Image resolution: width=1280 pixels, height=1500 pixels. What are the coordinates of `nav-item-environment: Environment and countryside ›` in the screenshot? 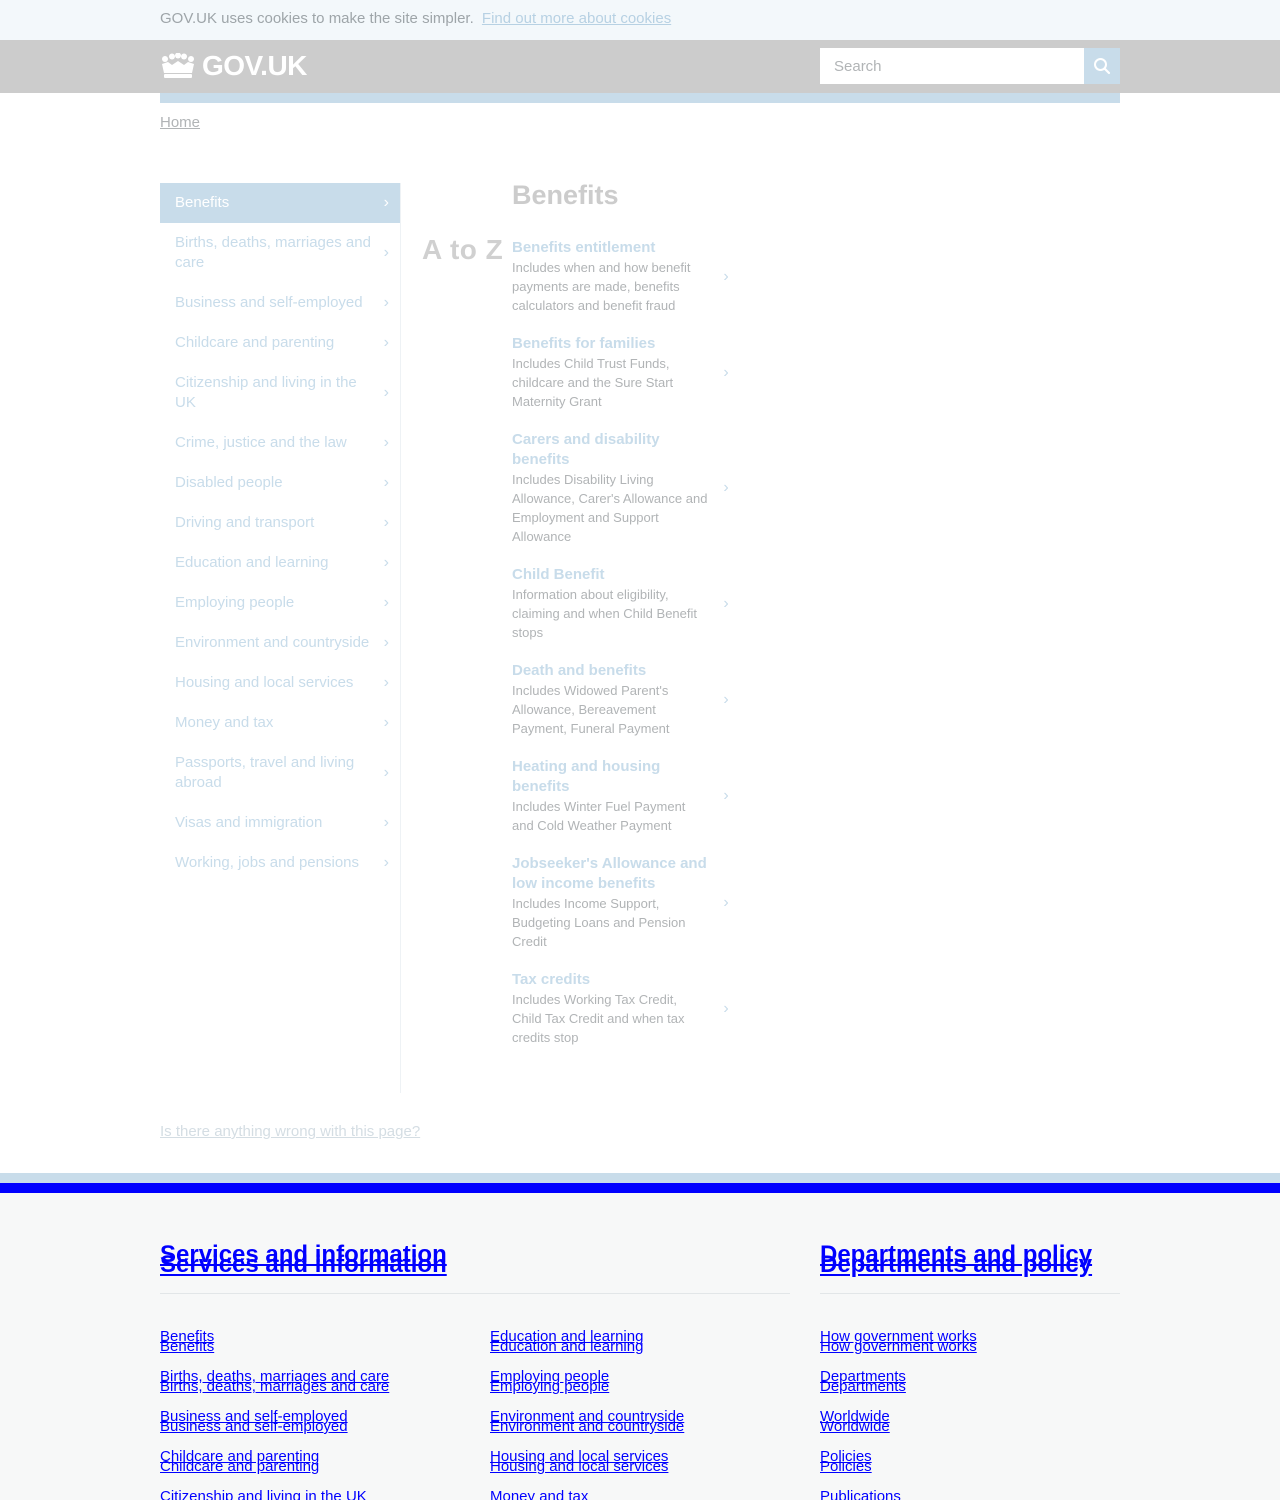 It's located at (280, 643).